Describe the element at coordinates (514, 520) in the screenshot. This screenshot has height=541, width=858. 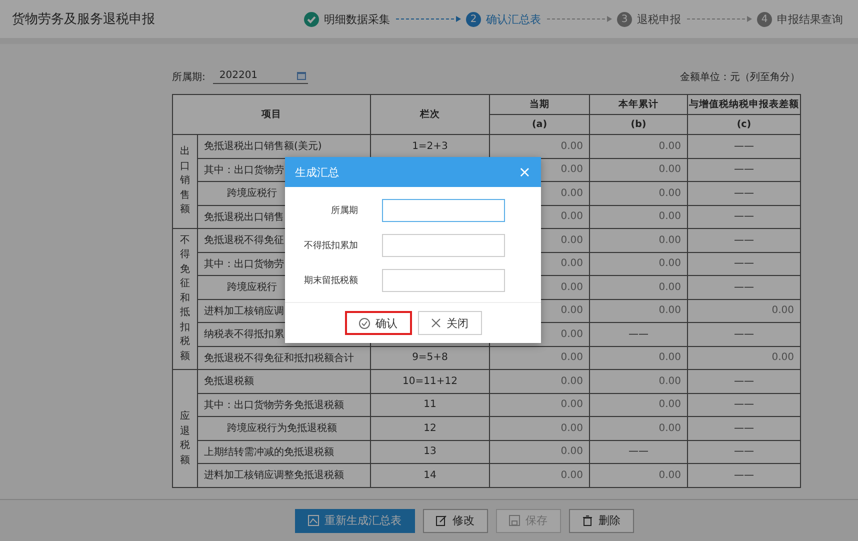
I see `save-icon` at that location.